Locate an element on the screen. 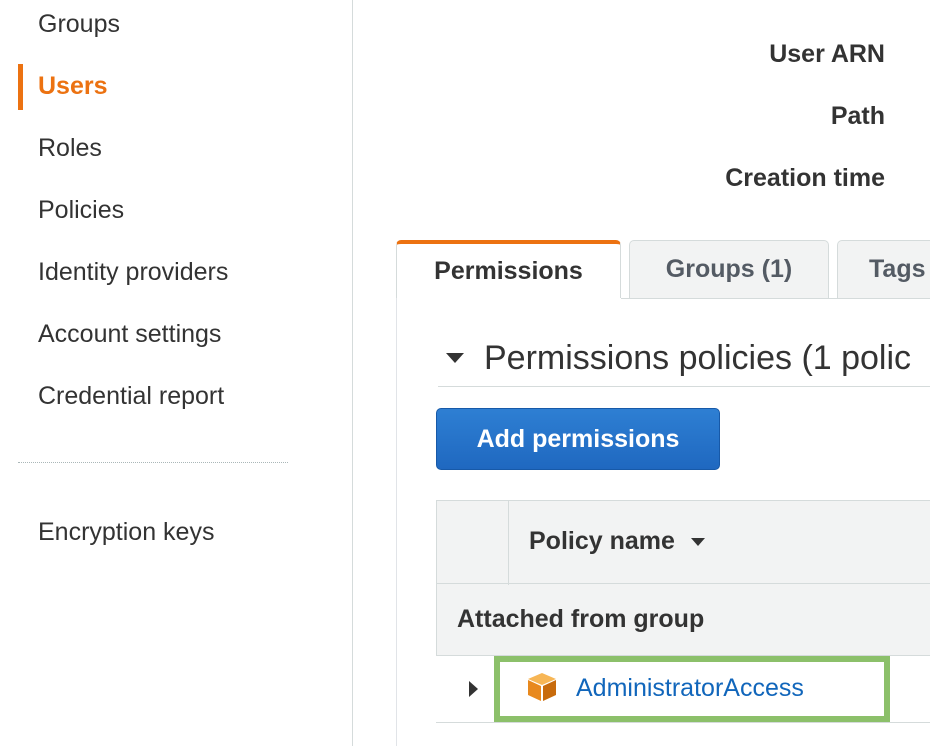 The height and width of the screenshot is (746, 930). permissions-policies-header: Permissions policies (1 polic is located at coordinates (684, 358).